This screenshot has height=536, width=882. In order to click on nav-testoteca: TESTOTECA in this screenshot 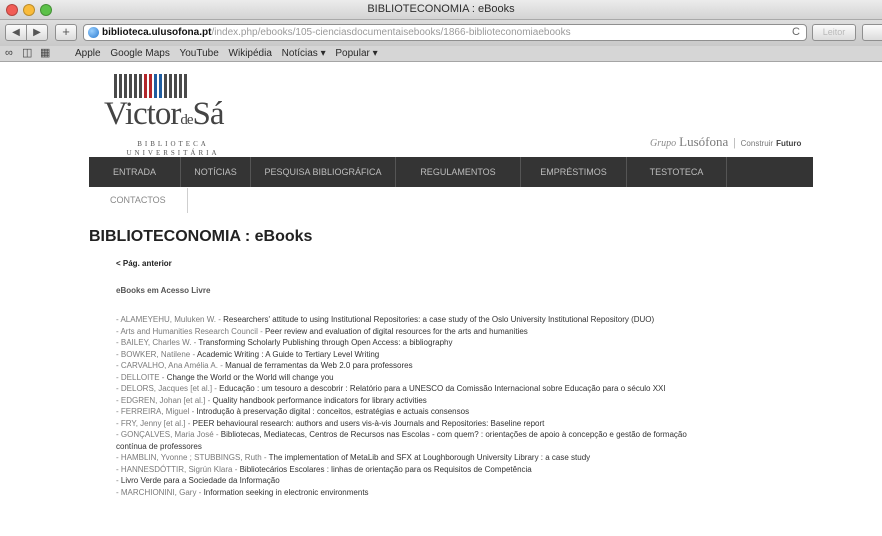, I will do `click(677, 172)`.